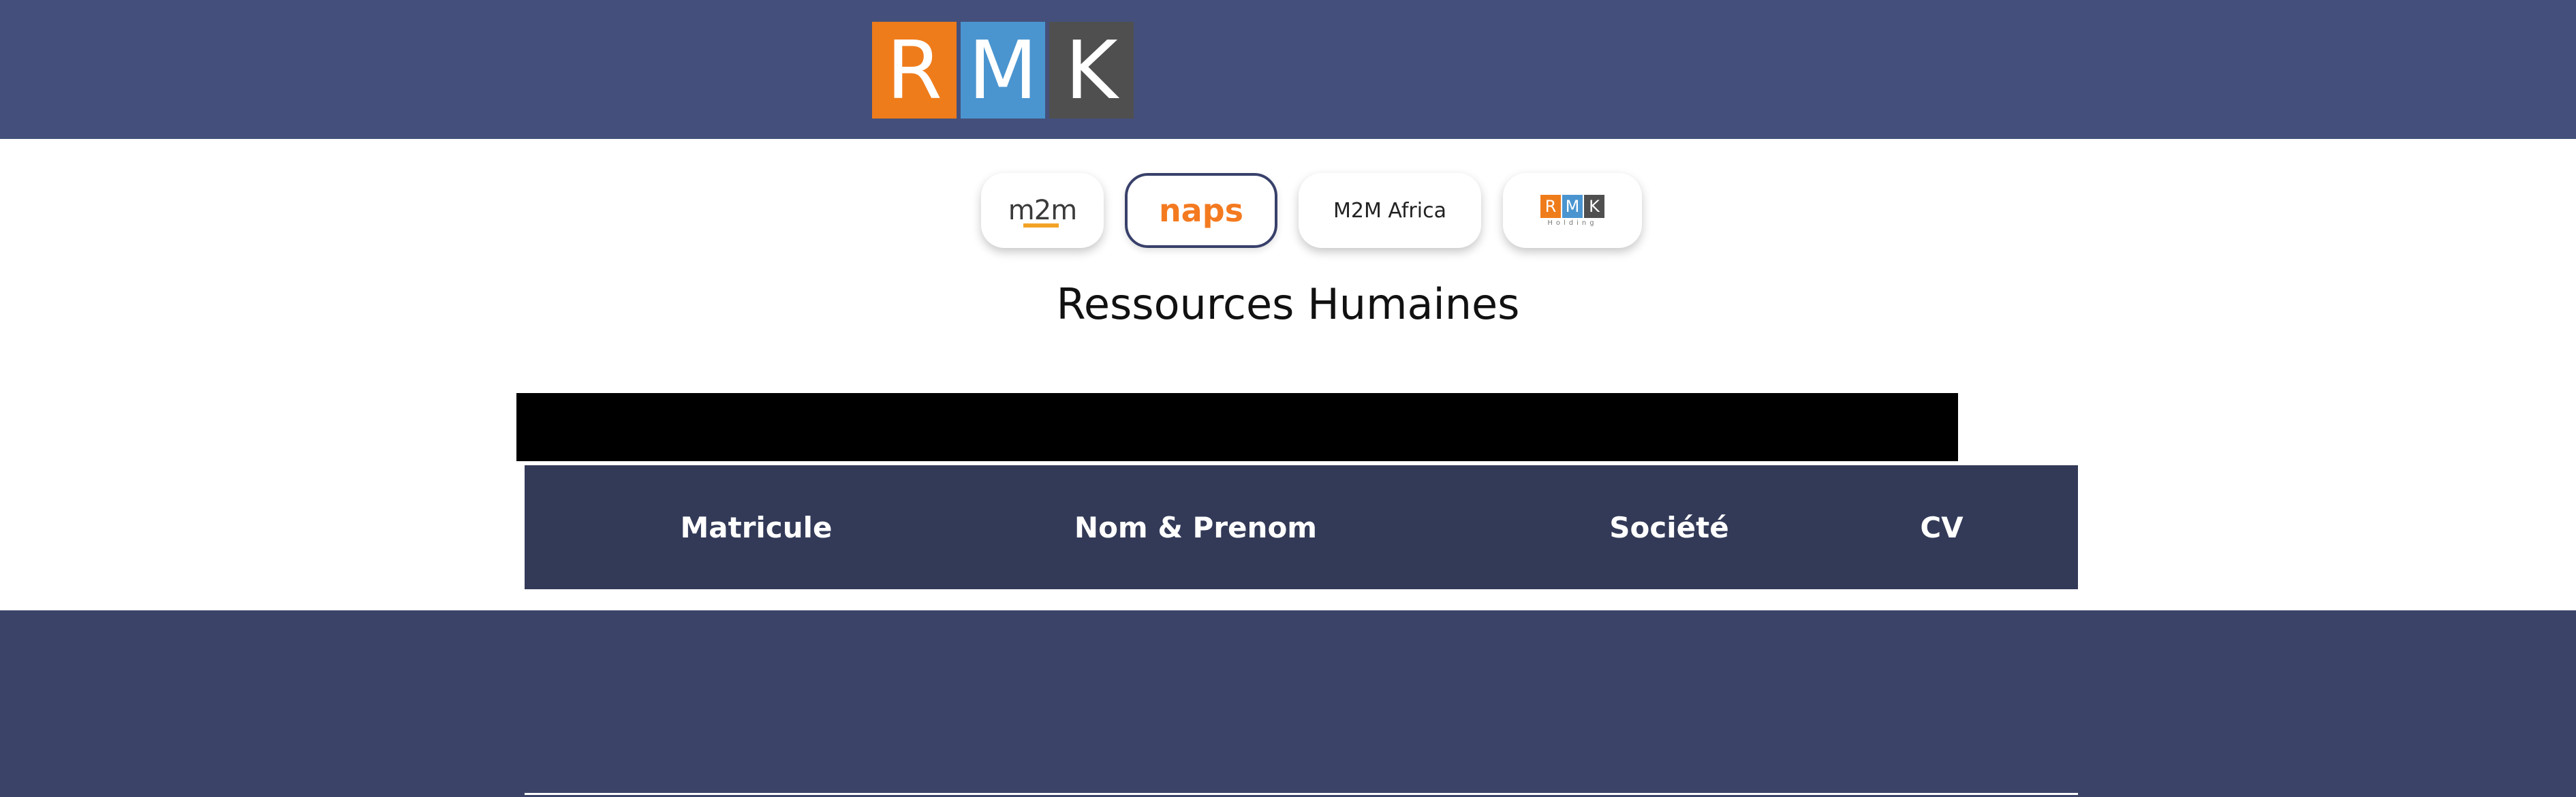 The image size is (2576, 797). I want to click on logo-letter-k: K, so click(1091, 70).